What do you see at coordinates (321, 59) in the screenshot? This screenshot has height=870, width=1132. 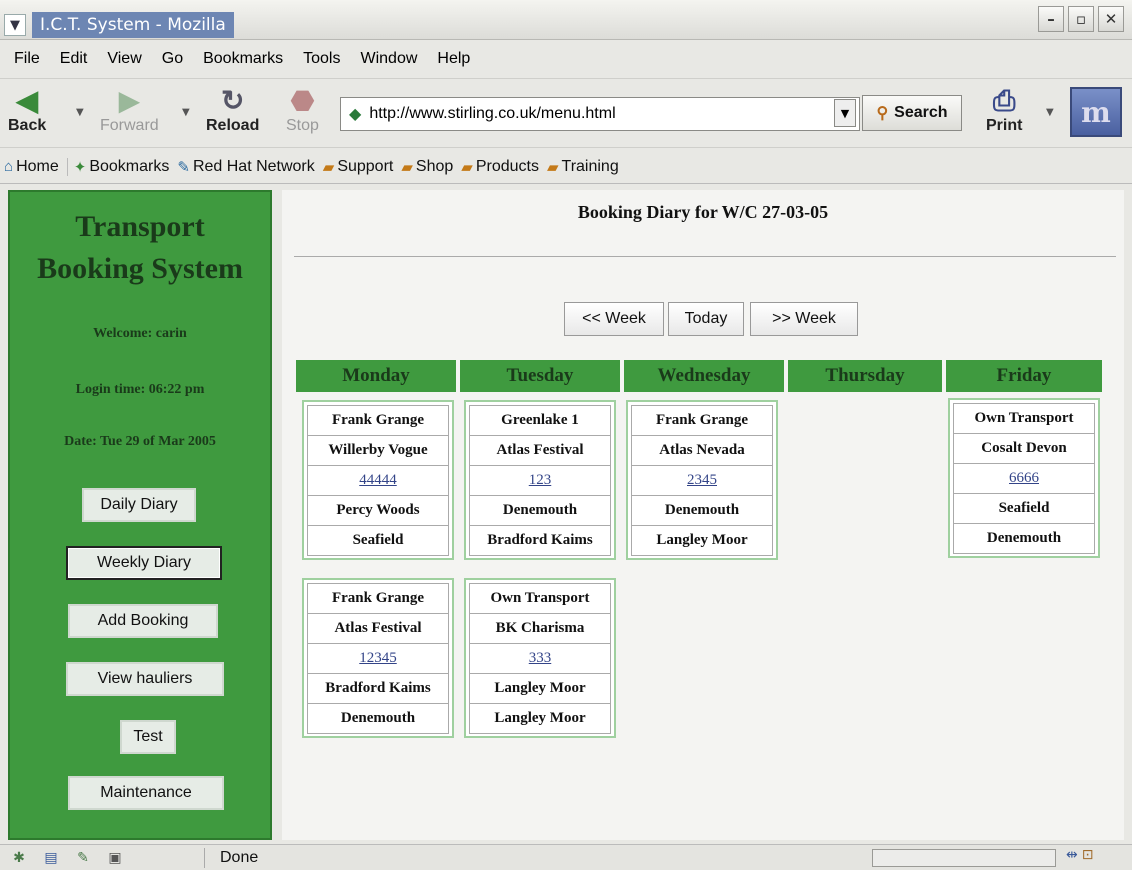 I see `menu-tools: Tools` at bounding box center [321, 59].